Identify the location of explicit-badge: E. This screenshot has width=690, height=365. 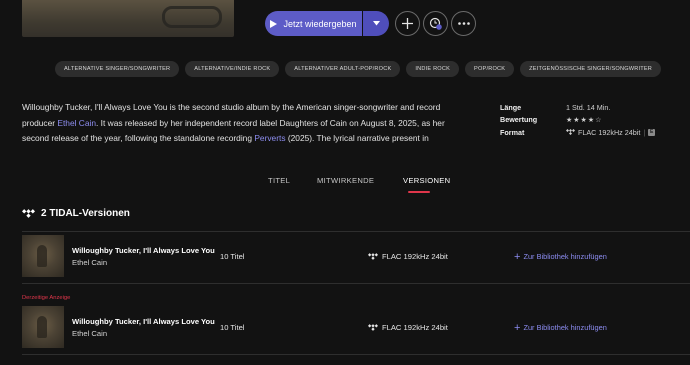
(652, 132).